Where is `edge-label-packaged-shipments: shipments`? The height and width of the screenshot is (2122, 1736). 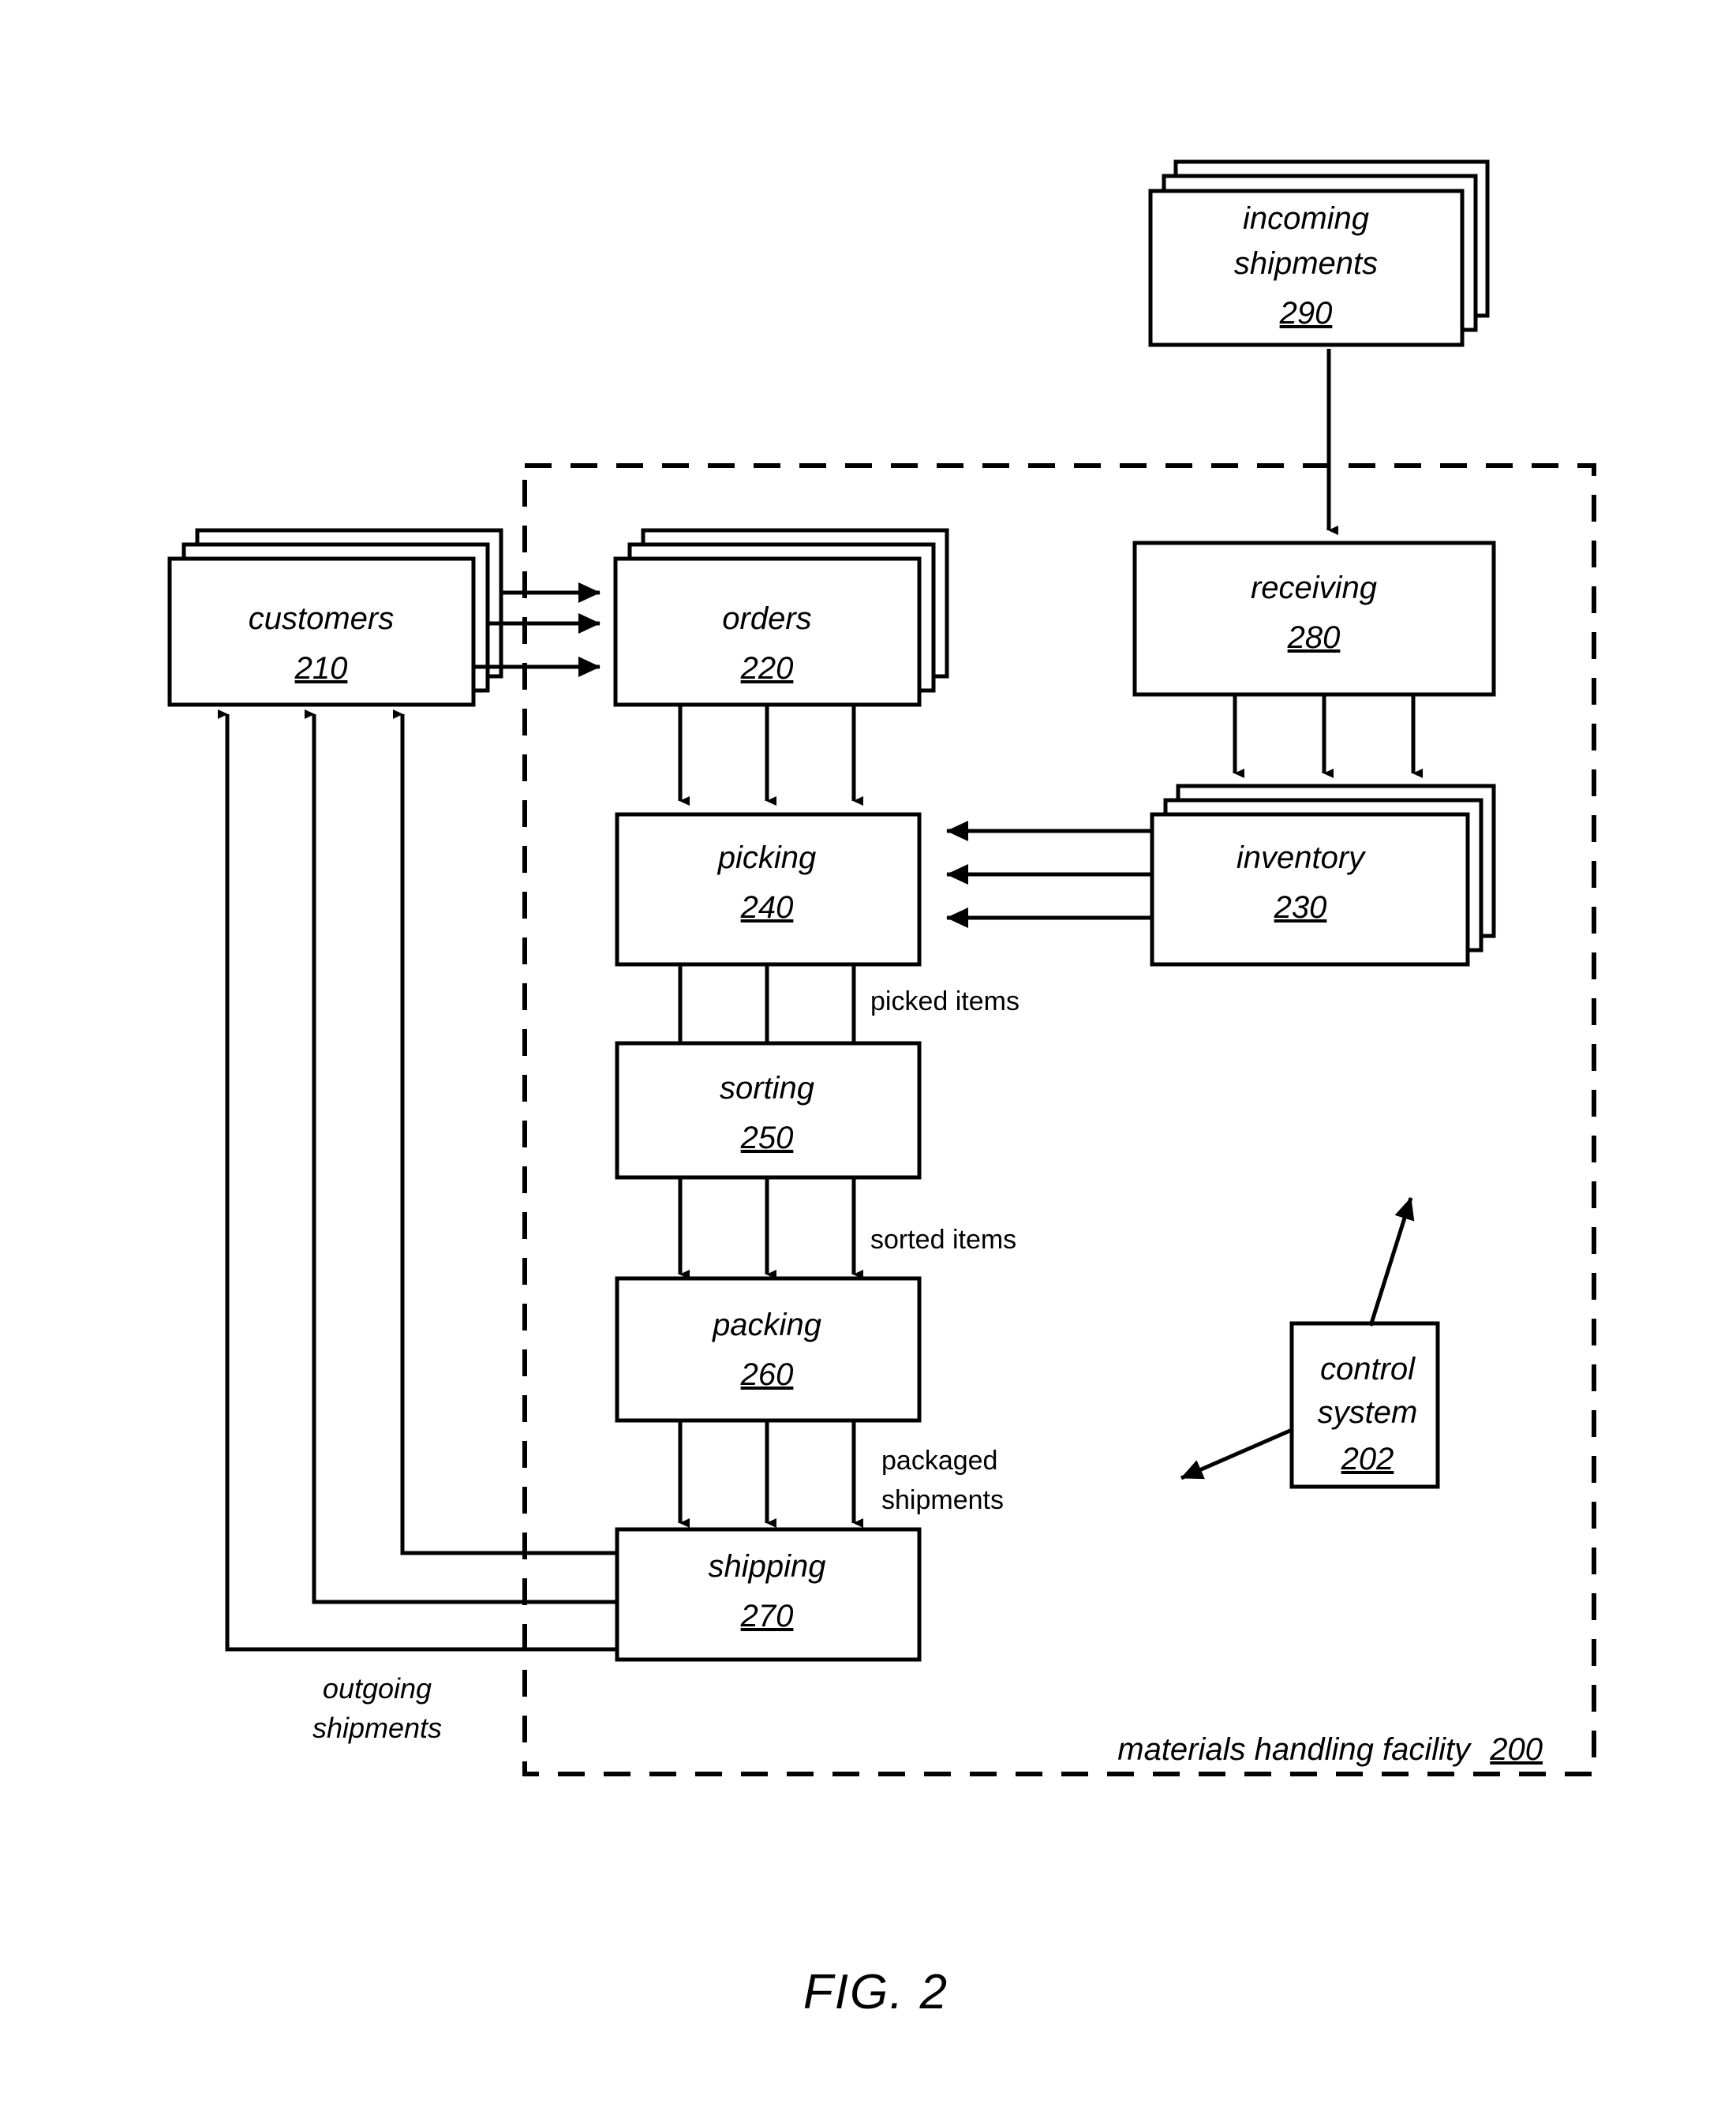
edge-label-packaged-shipments: shipments is located at coordinates (942, 1500).